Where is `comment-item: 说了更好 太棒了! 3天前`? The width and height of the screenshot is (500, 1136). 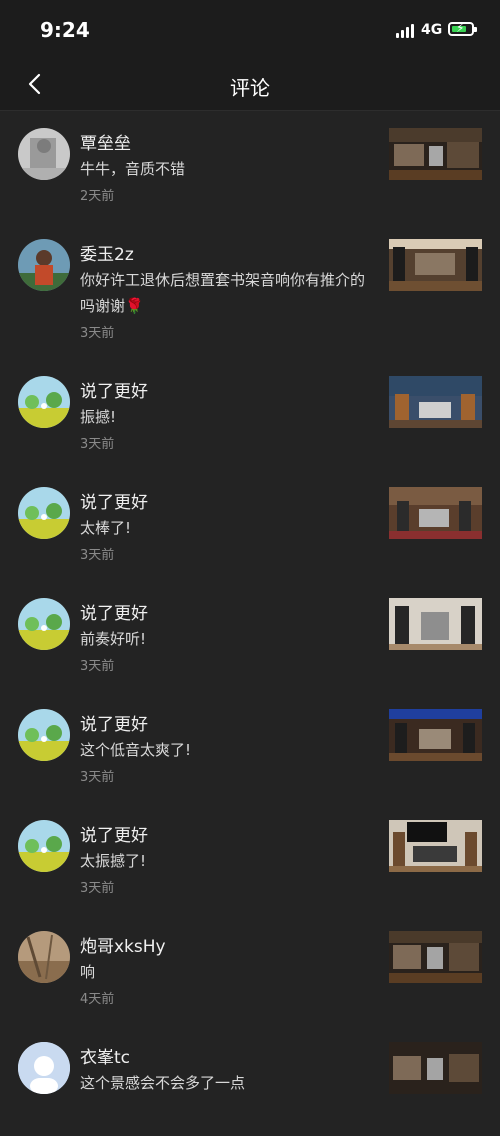
comment-item: 说了更好 太棒了! 3天前 is located at coordinates (250, 525).